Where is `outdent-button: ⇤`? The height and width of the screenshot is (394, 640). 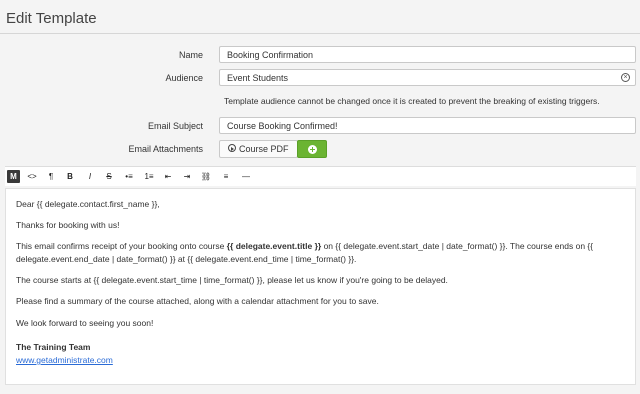
outdent-button: ⇤ is located at coordinates (168, 176).